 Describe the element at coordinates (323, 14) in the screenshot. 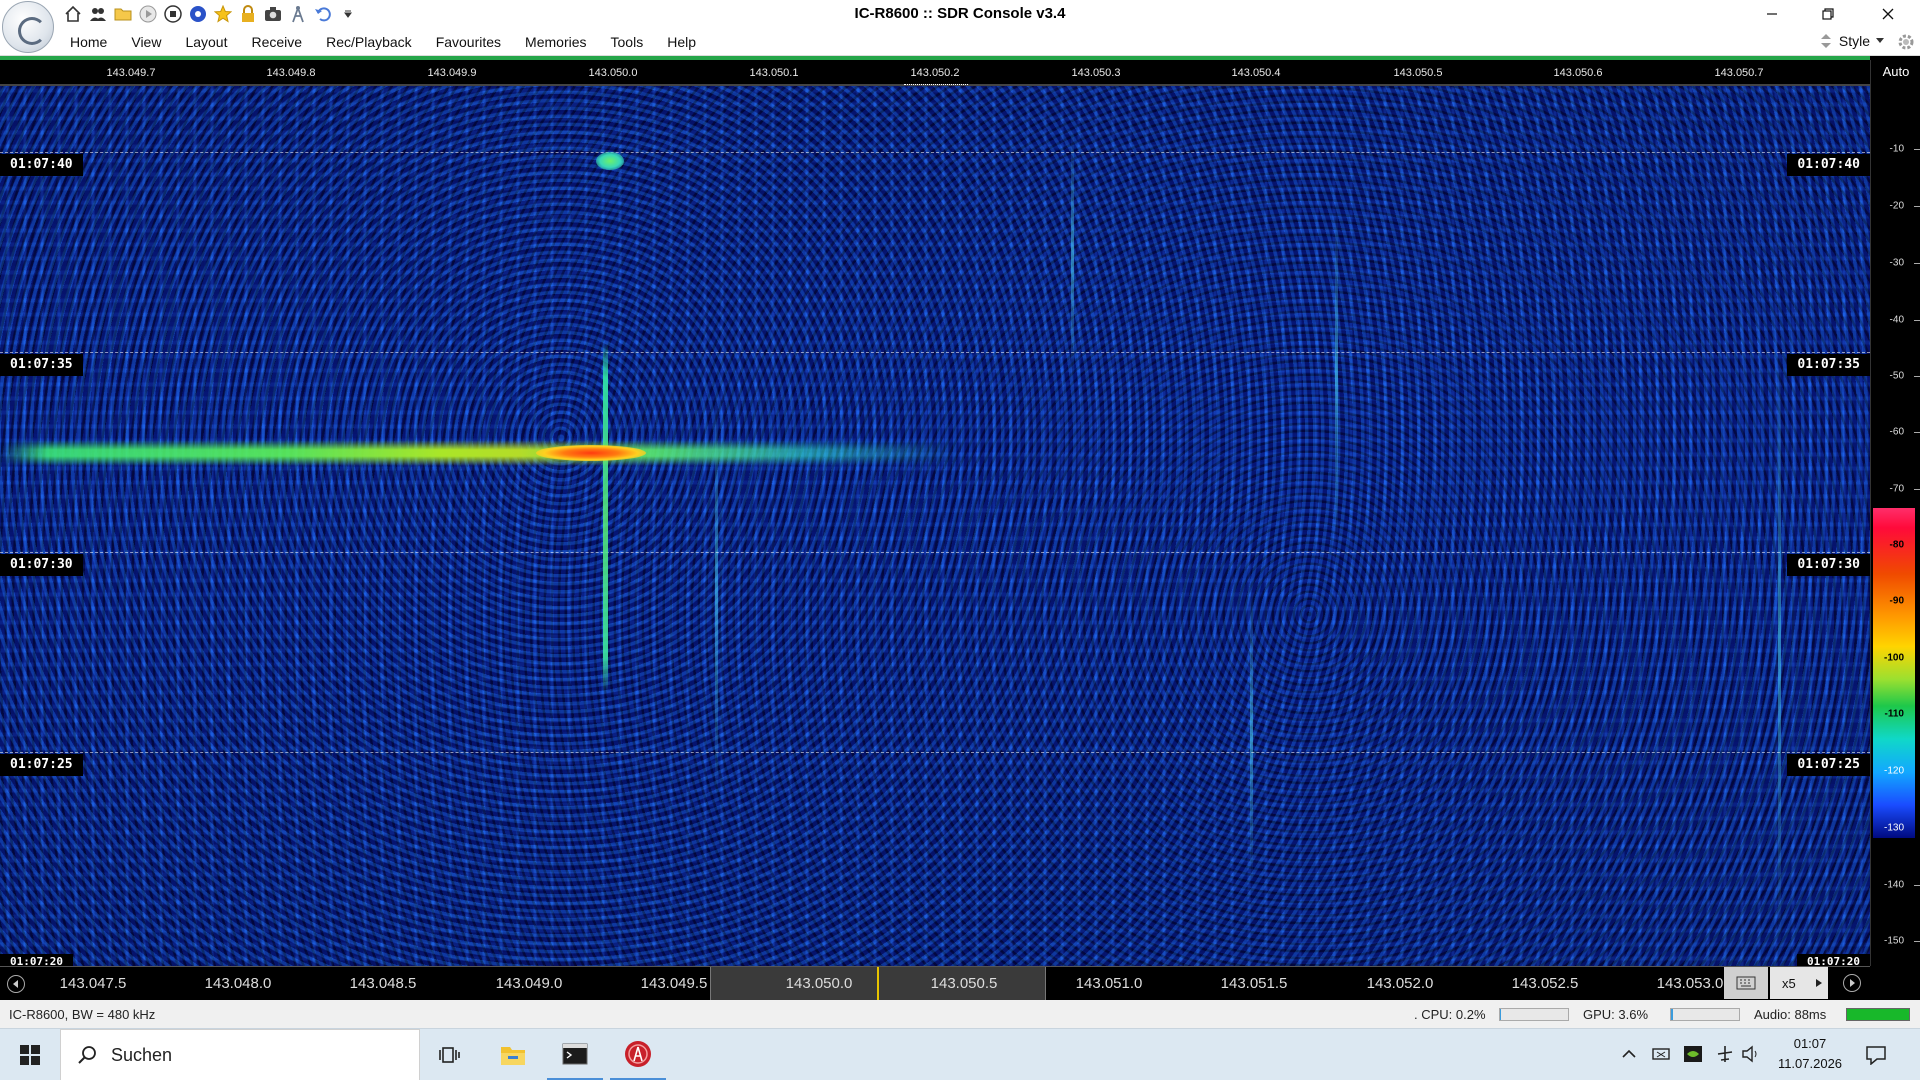

I see `undo-icon` at that location.